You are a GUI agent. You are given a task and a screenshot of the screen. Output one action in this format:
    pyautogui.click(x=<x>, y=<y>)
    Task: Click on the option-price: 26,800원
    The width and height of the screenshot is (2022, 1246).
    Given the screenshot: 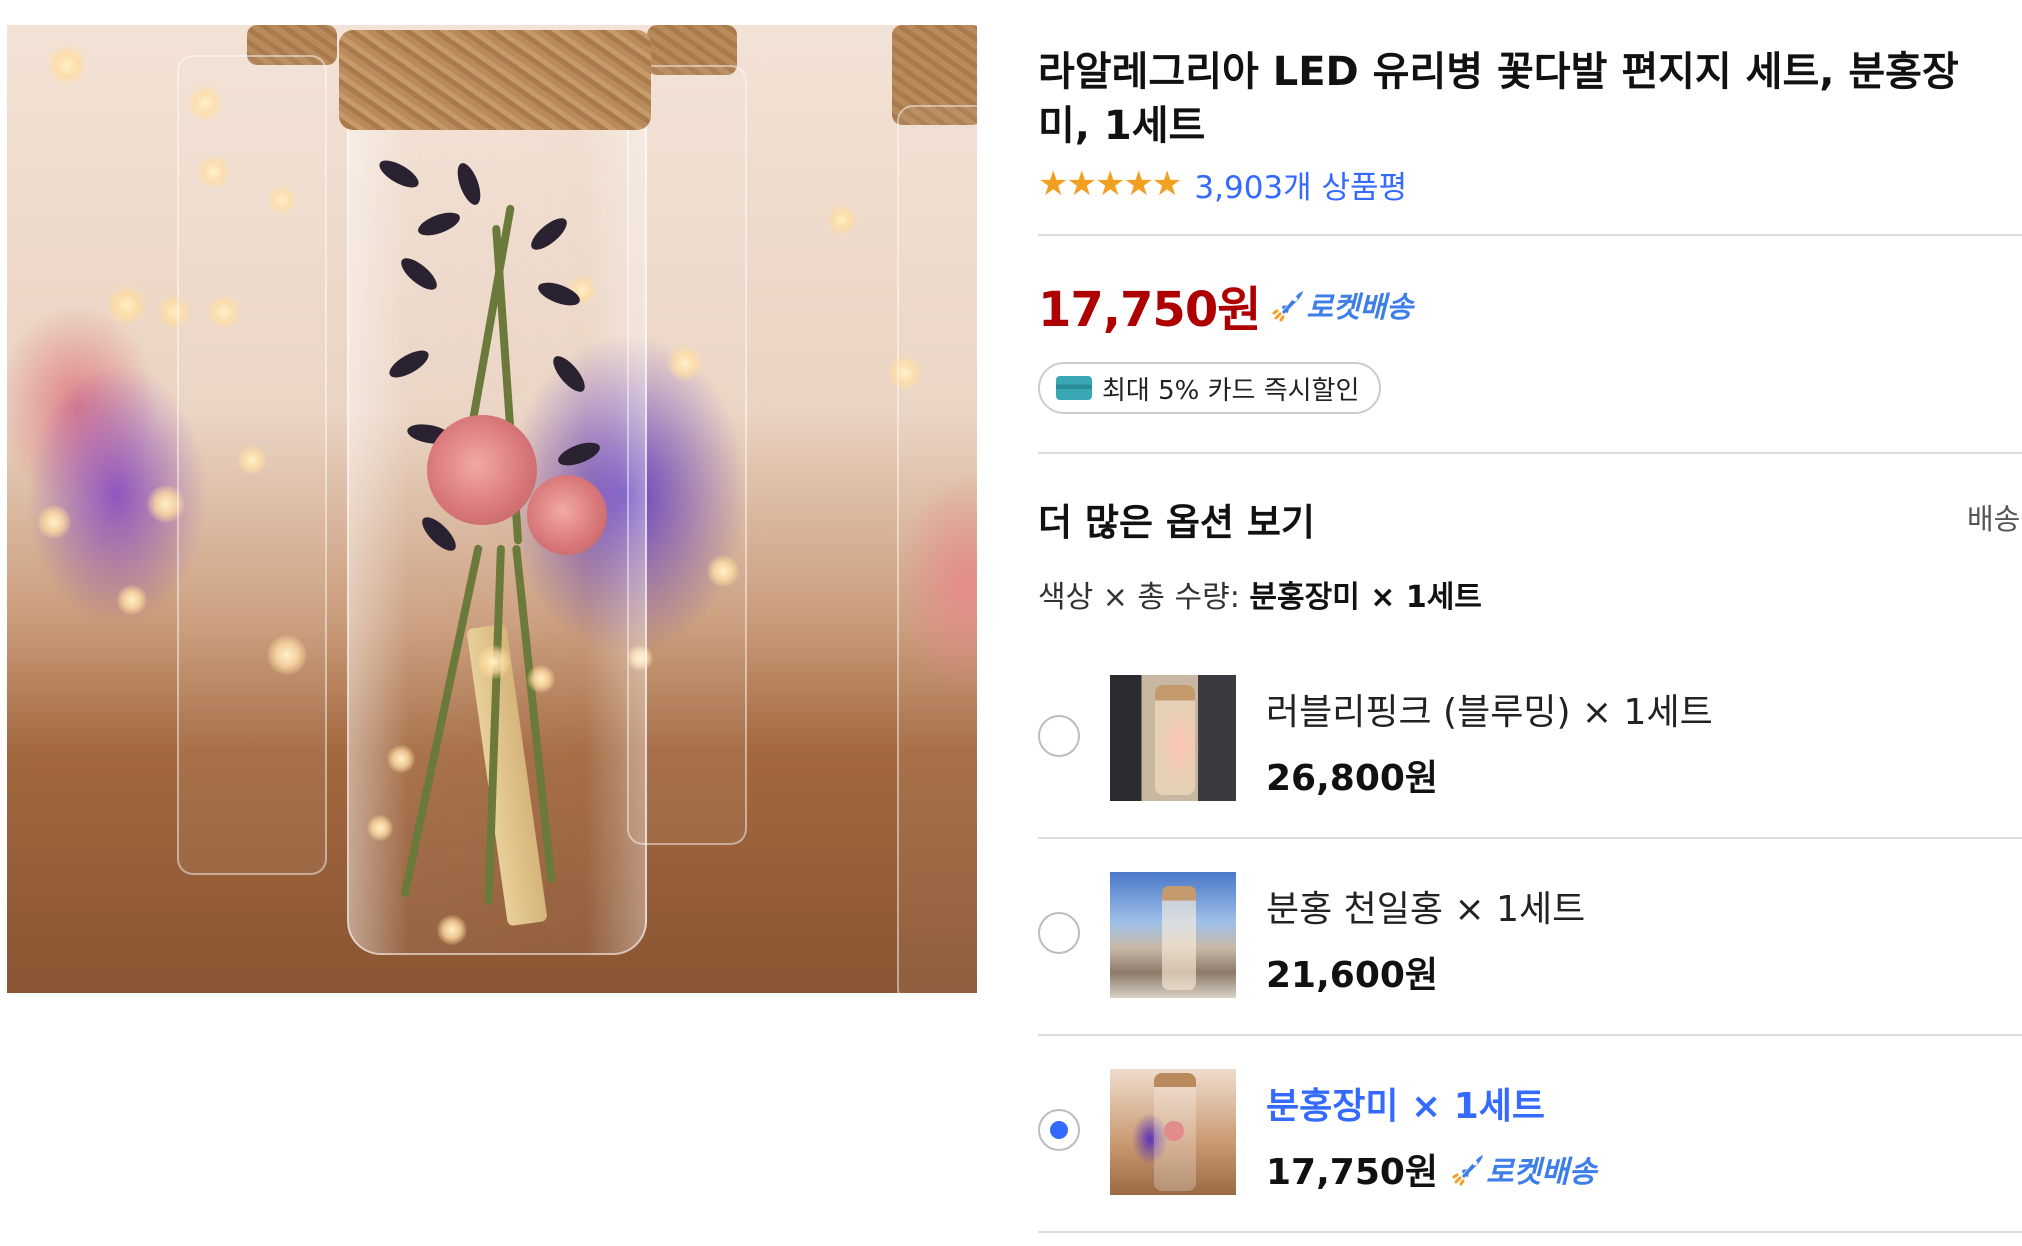 What is the action you would take?
    pyautogui.click(x=1352, y=778)
    